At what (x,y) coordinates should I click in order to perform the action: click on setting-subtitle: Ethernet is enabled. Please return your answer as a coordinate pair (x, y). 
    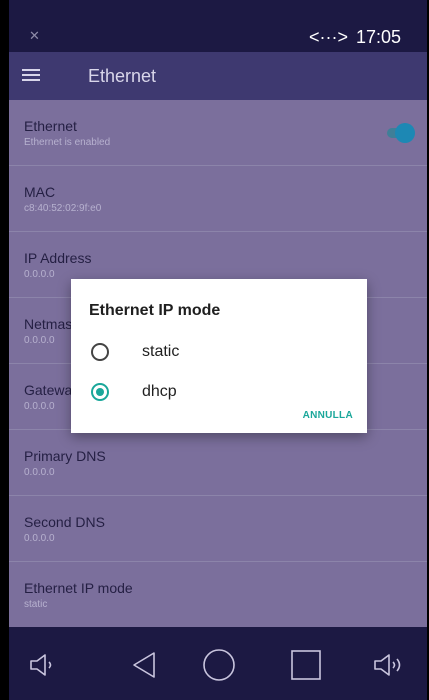
    Looking at the image, I should click on (67, 142).